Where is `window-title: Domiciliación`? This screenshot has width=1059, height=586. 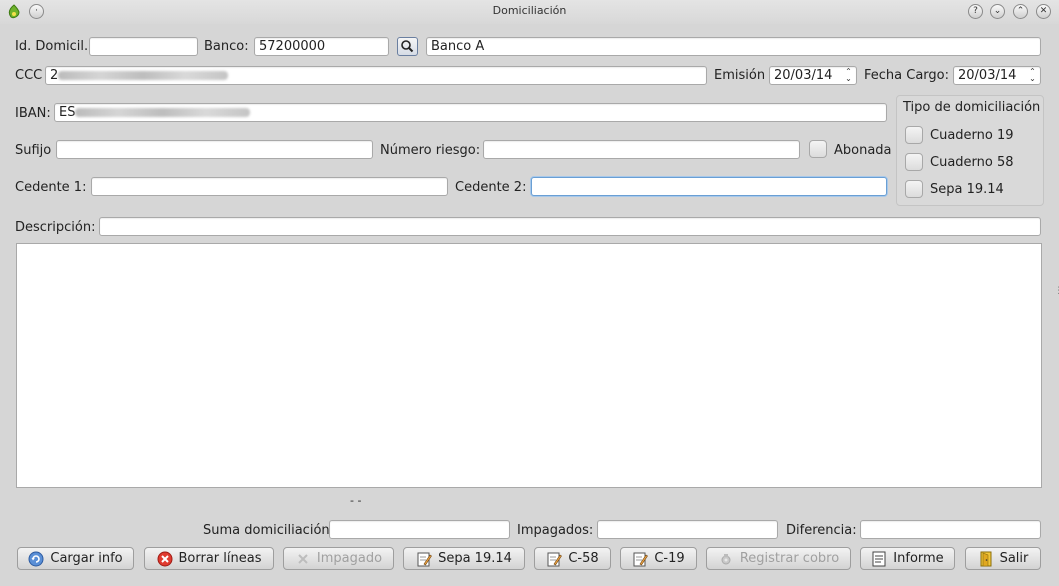
window-title: Domiciliación is located at coordinates (529, 10).